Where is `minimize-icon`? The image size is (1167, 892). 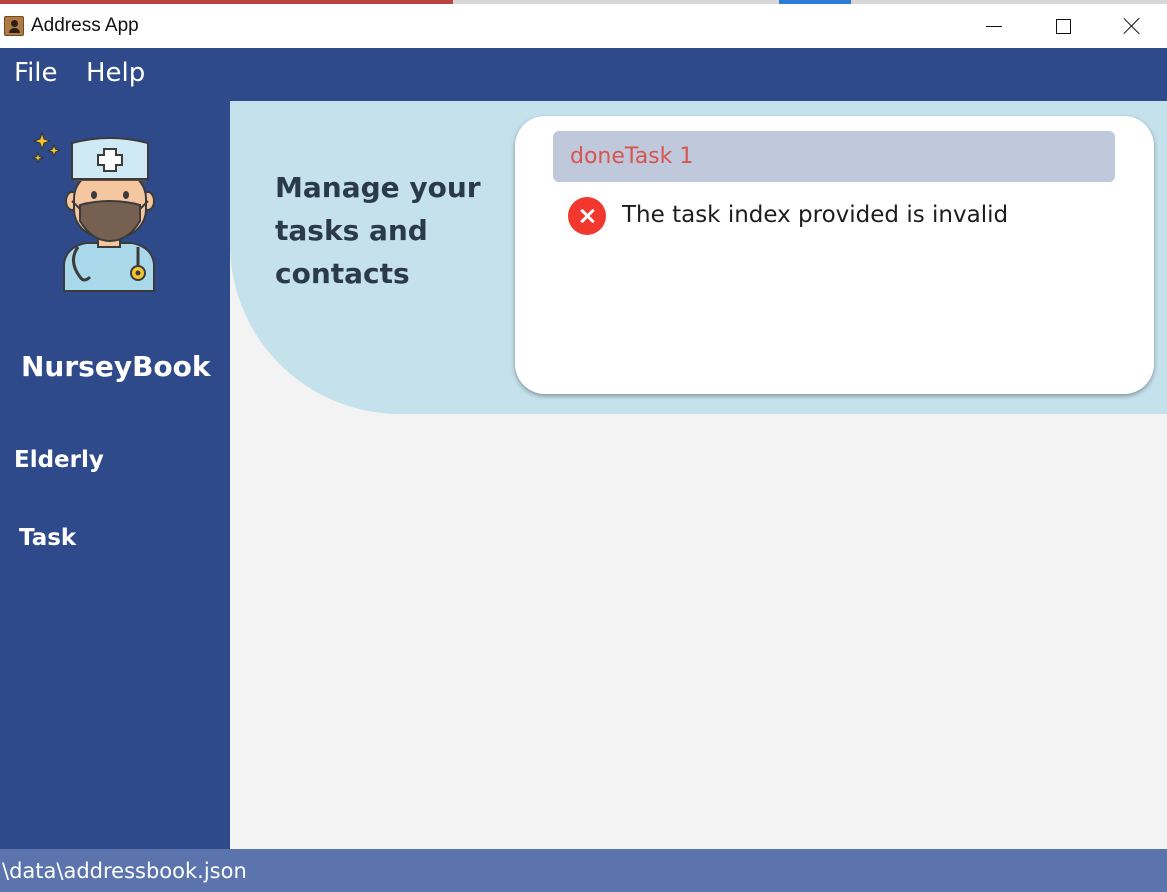 minimize-icon is located at coordinates (994, 26).